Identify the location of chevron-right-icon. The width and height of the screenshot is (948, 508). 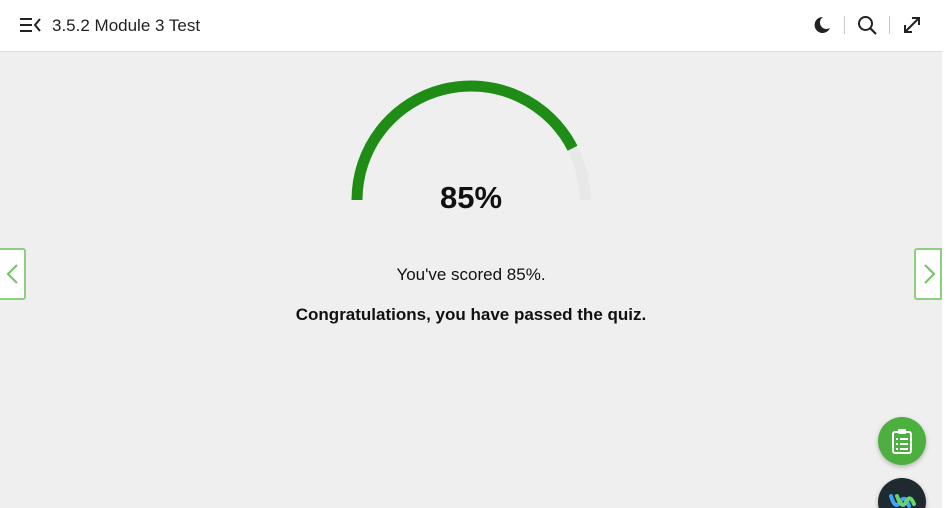
(930, 274).